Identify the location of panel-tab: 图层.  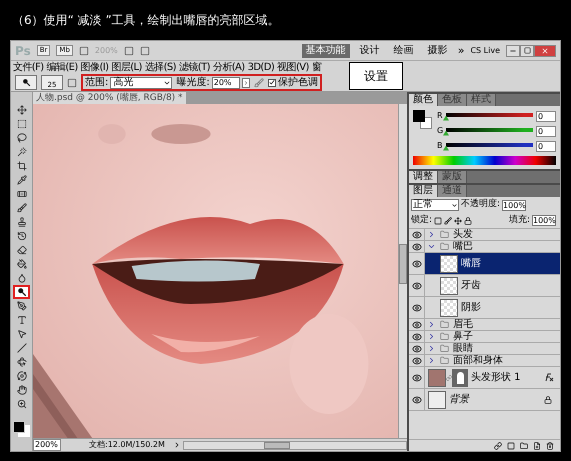
(423, 191).